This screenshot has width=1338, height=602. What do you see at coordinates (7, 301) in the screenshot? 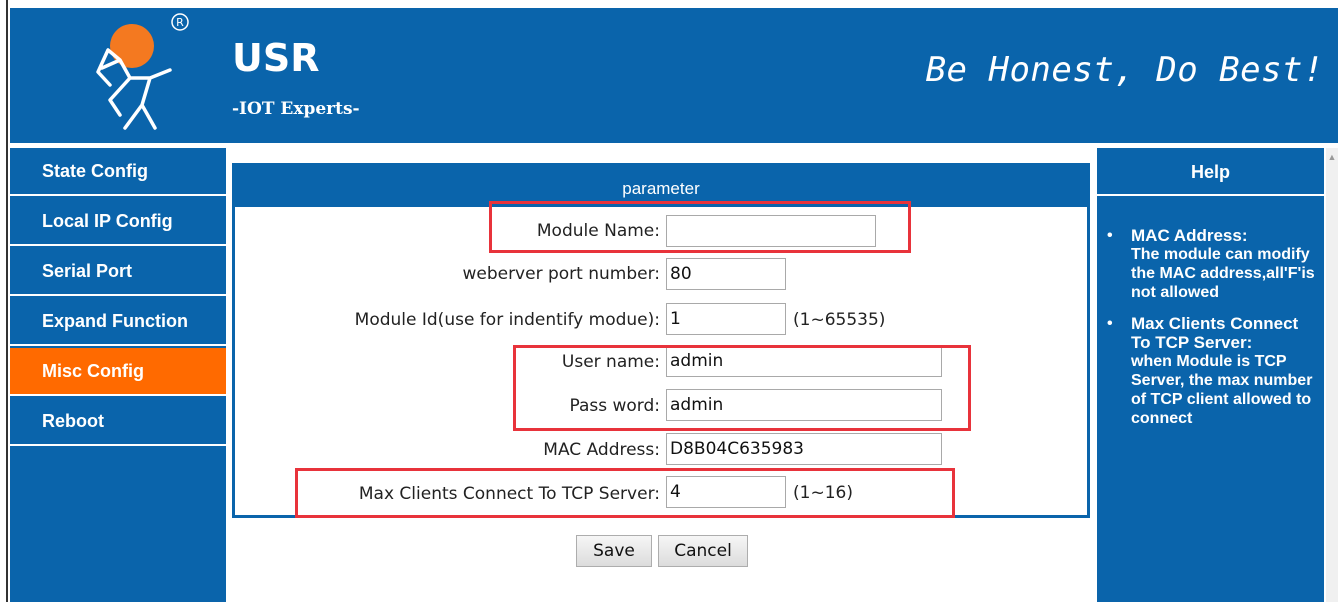
I see `window-border` at bounding box center [7, 301].